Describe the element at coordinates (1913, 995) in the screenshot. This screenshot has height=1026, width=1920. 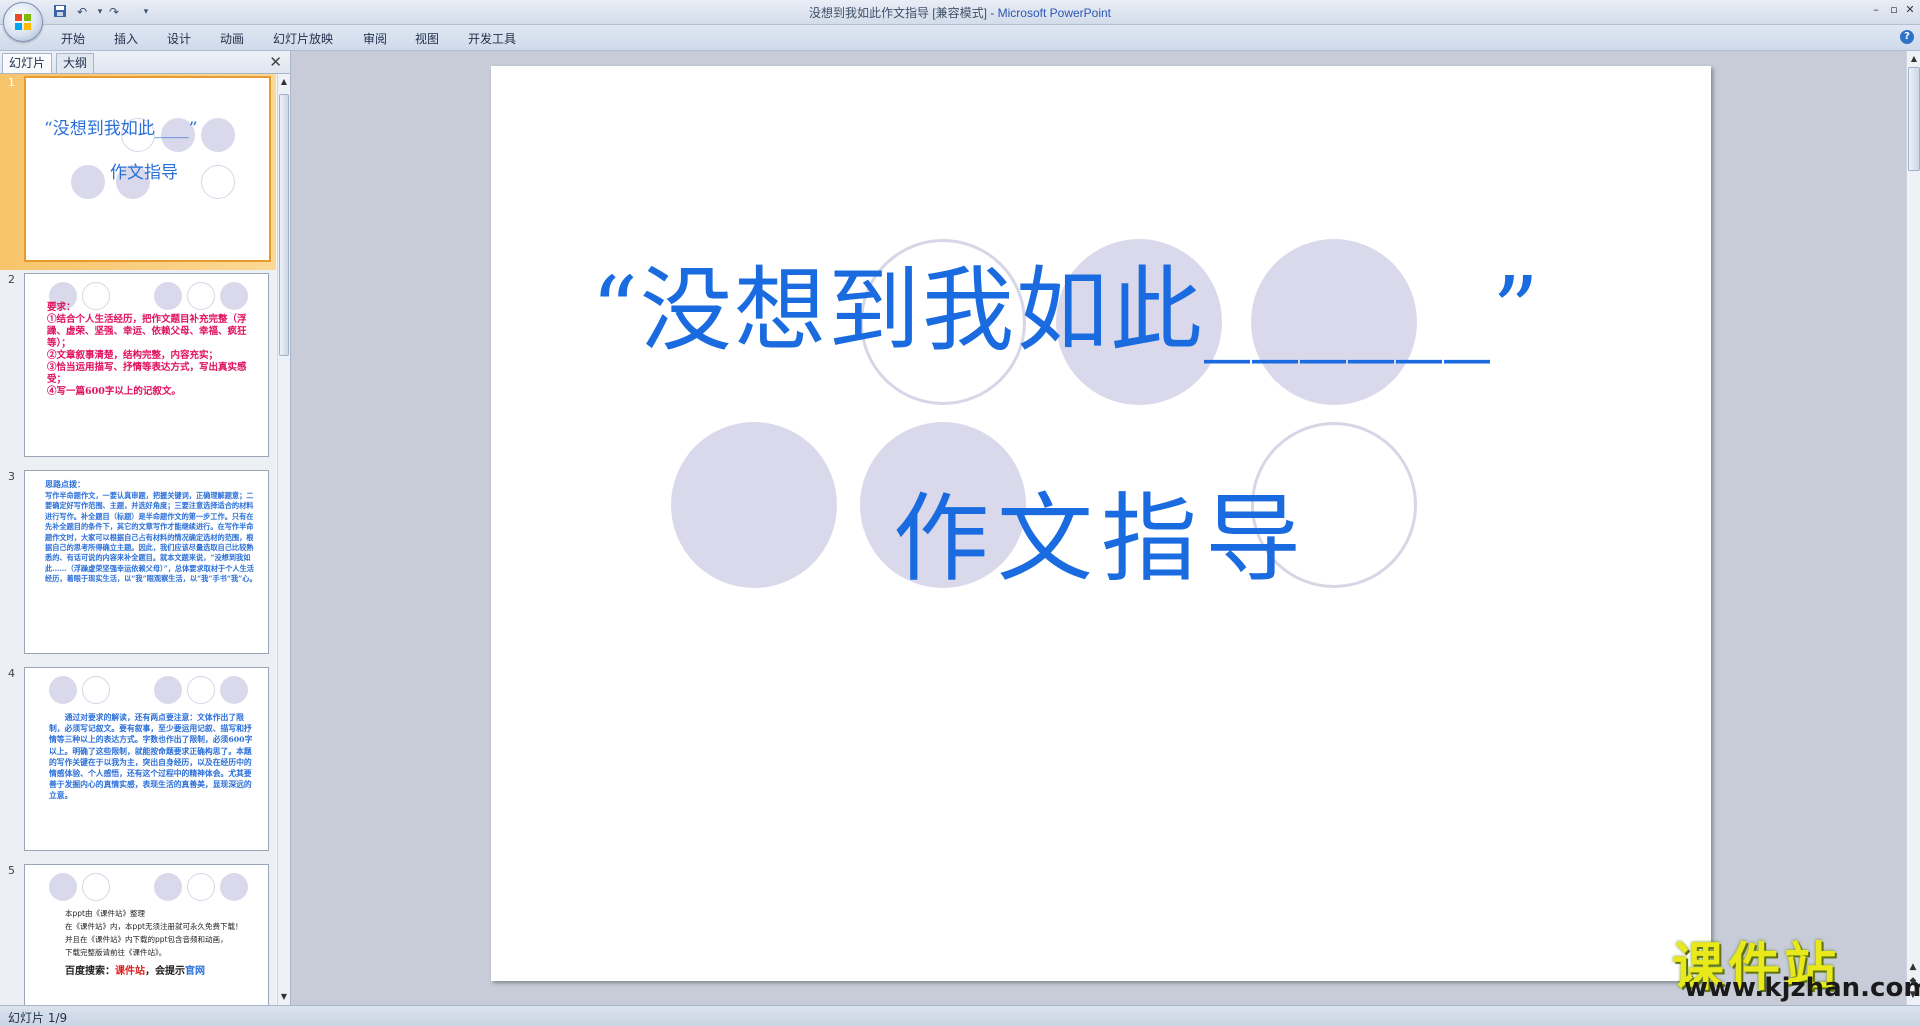
I see `next-slide-icon: ▼` at that location.